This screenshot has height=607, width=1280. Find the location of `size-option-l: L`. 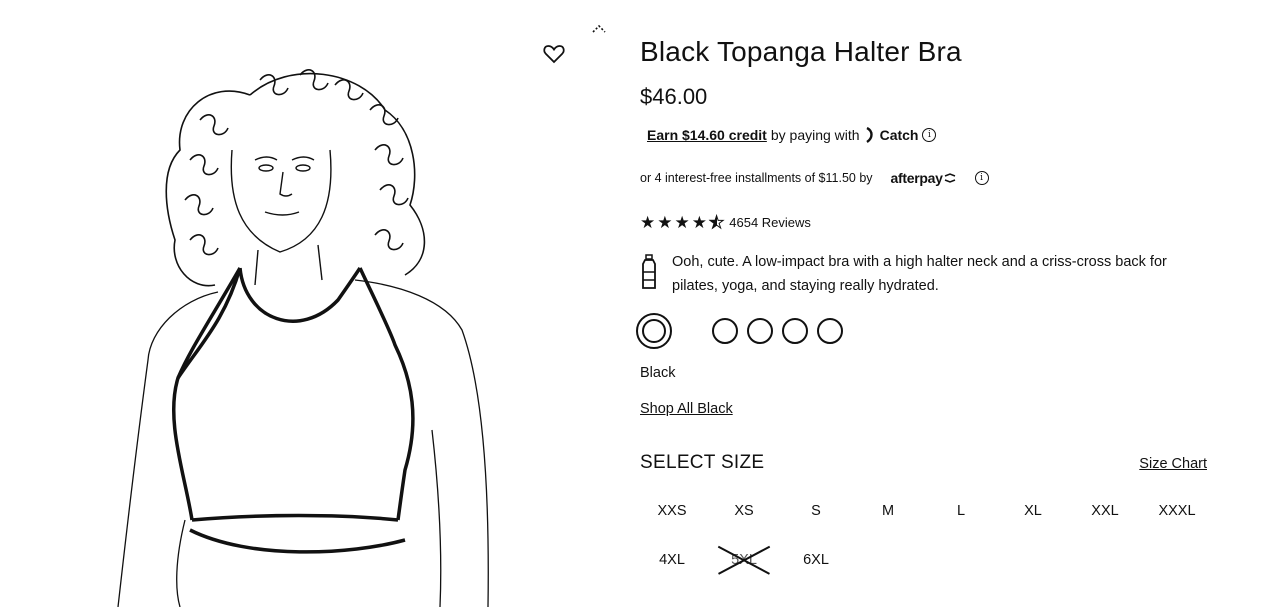

size-option-l: L is located at coordinates (961, 511).